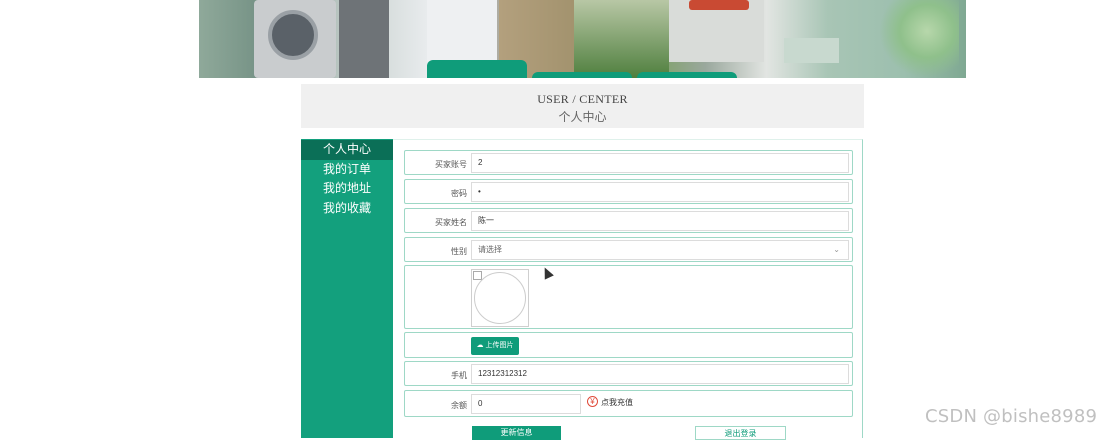  What do you see at coordinates (347, 288) in the screenshot?
I see `sidebar: 个人中心 我的订单 我的地址 我的收藏` at bounding box center [347, 288].